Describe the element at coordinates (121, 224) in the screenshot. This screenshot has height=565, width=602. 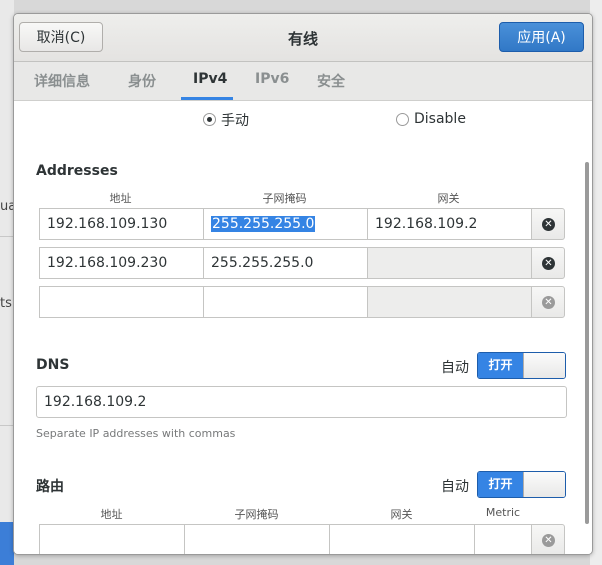
I see `address-field: 192.168.109.130` at that location.